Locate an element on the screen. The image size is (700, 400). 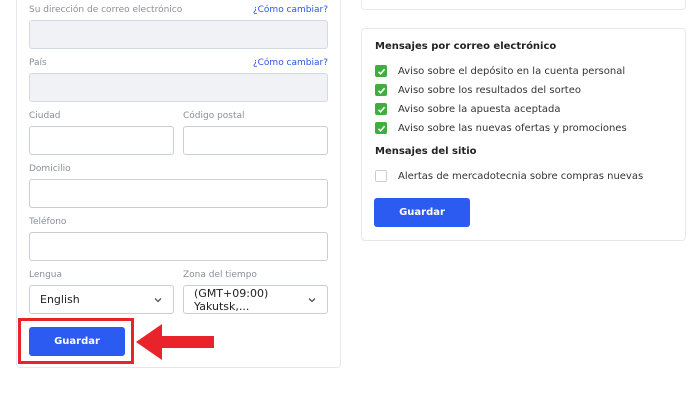
phone-field is located at coordinates (178, 246).